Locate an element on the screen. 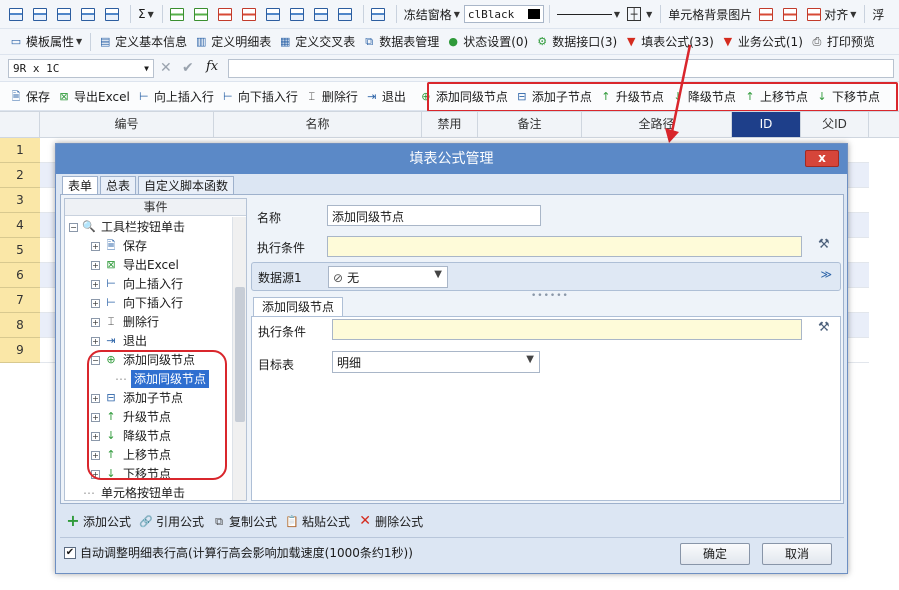 Image resolution: width=899 pixels, height=590 pixels. exit-button: ⇥ 退出 is located at coordinates (385, 96).